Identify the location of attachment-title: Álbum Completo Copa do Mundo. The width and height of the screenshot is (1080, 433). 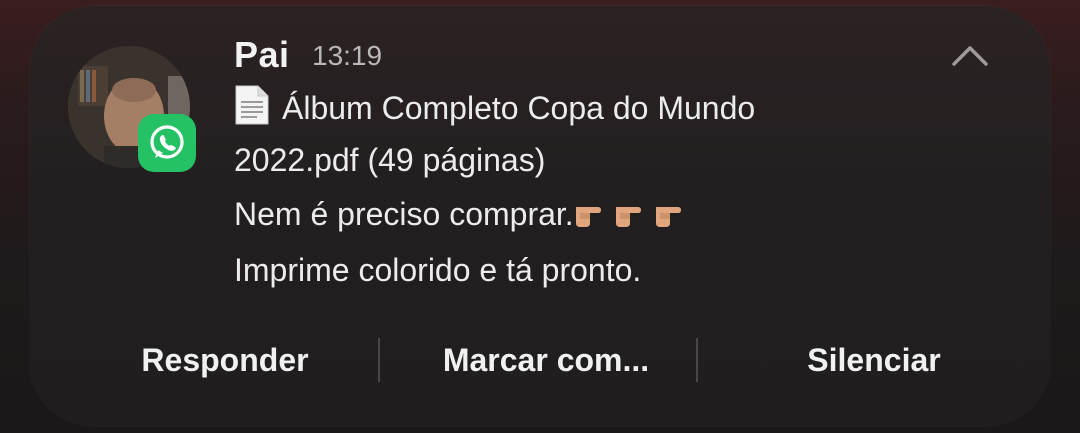
(519, 108).